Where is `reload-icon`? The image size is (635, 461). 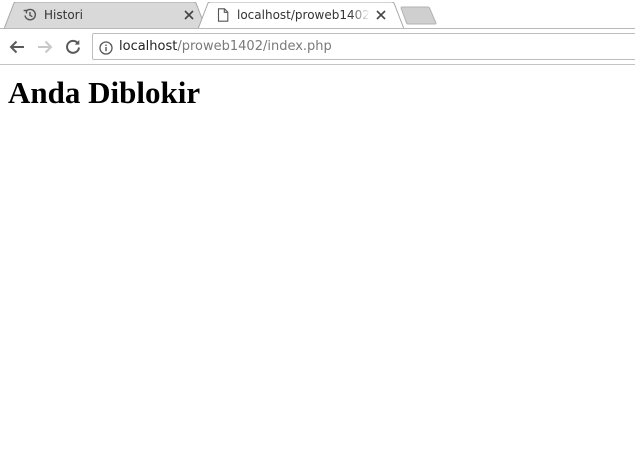 reload-icon is located at coordinates (73, 47).